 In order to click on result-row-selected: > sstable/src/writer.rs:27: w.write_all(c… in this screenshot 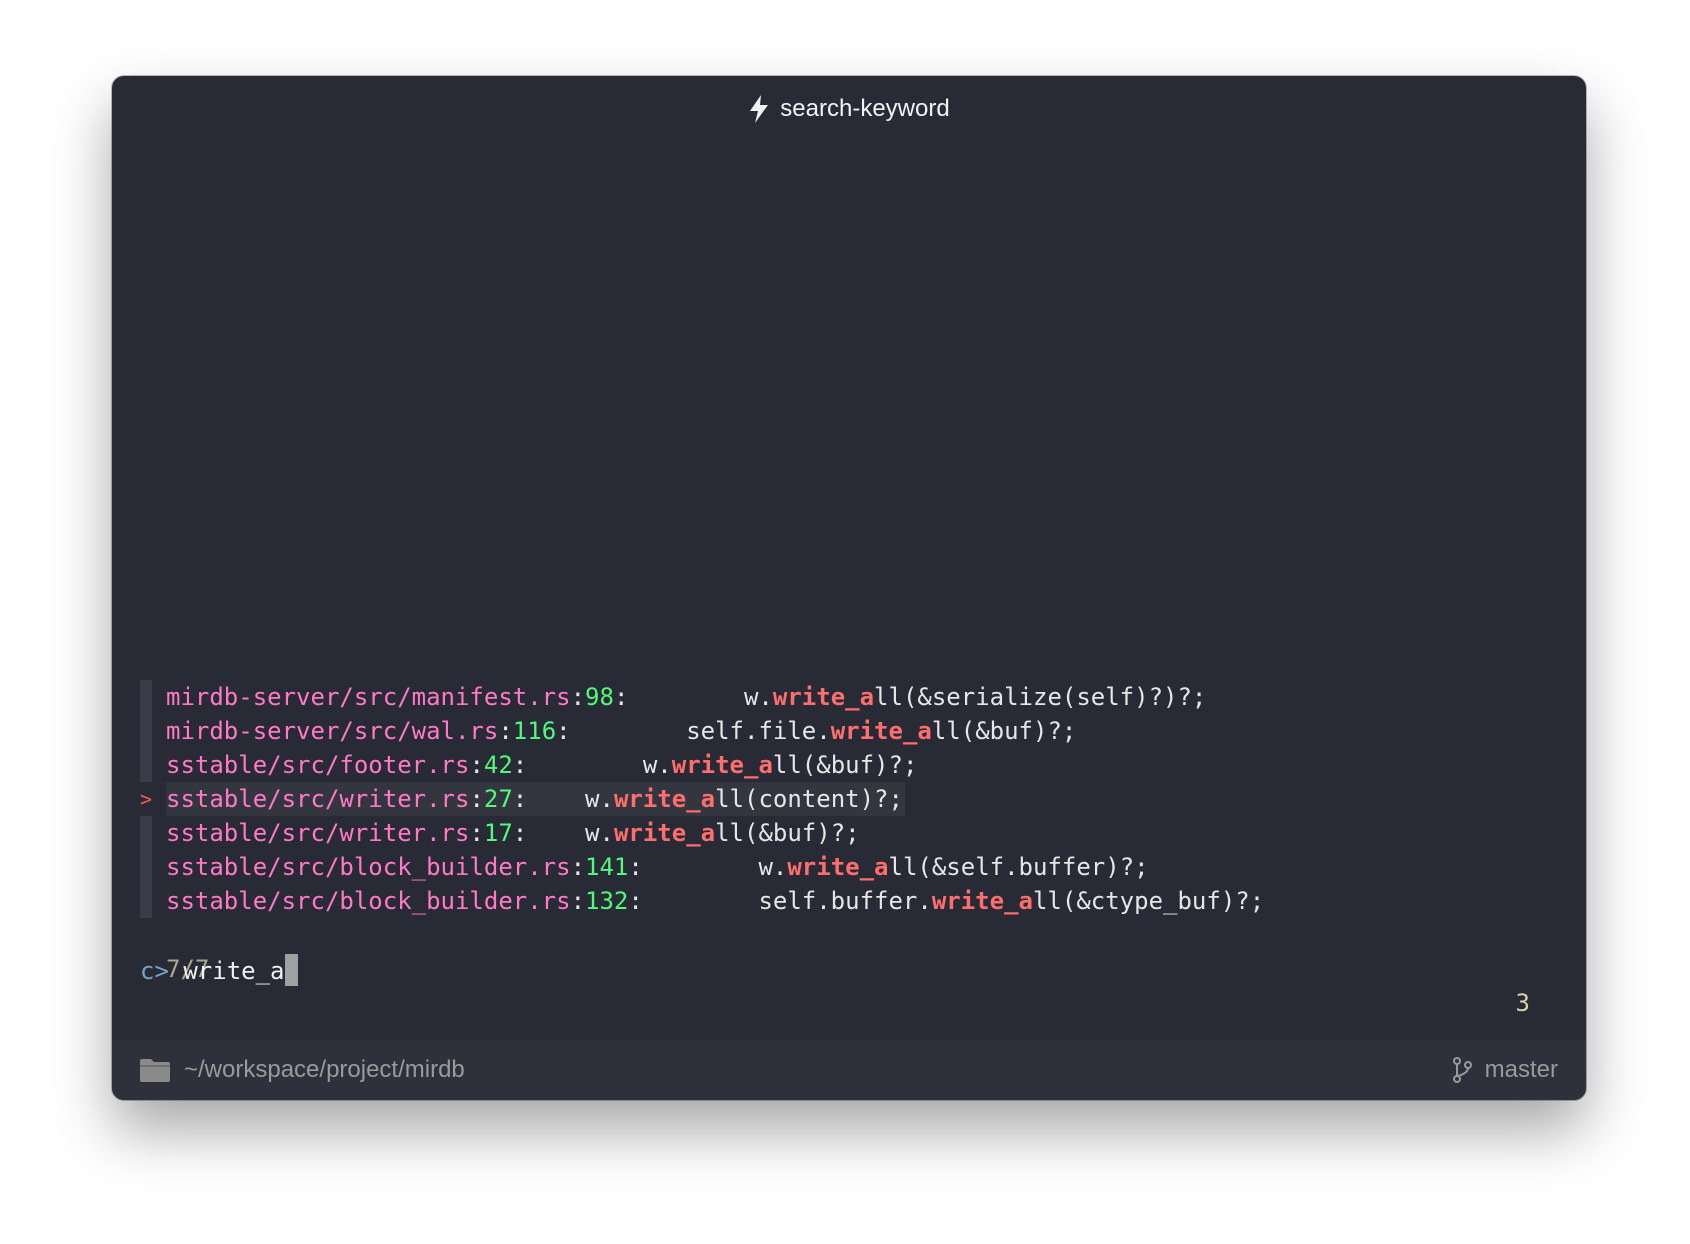, I will do `click(849, 799)`.